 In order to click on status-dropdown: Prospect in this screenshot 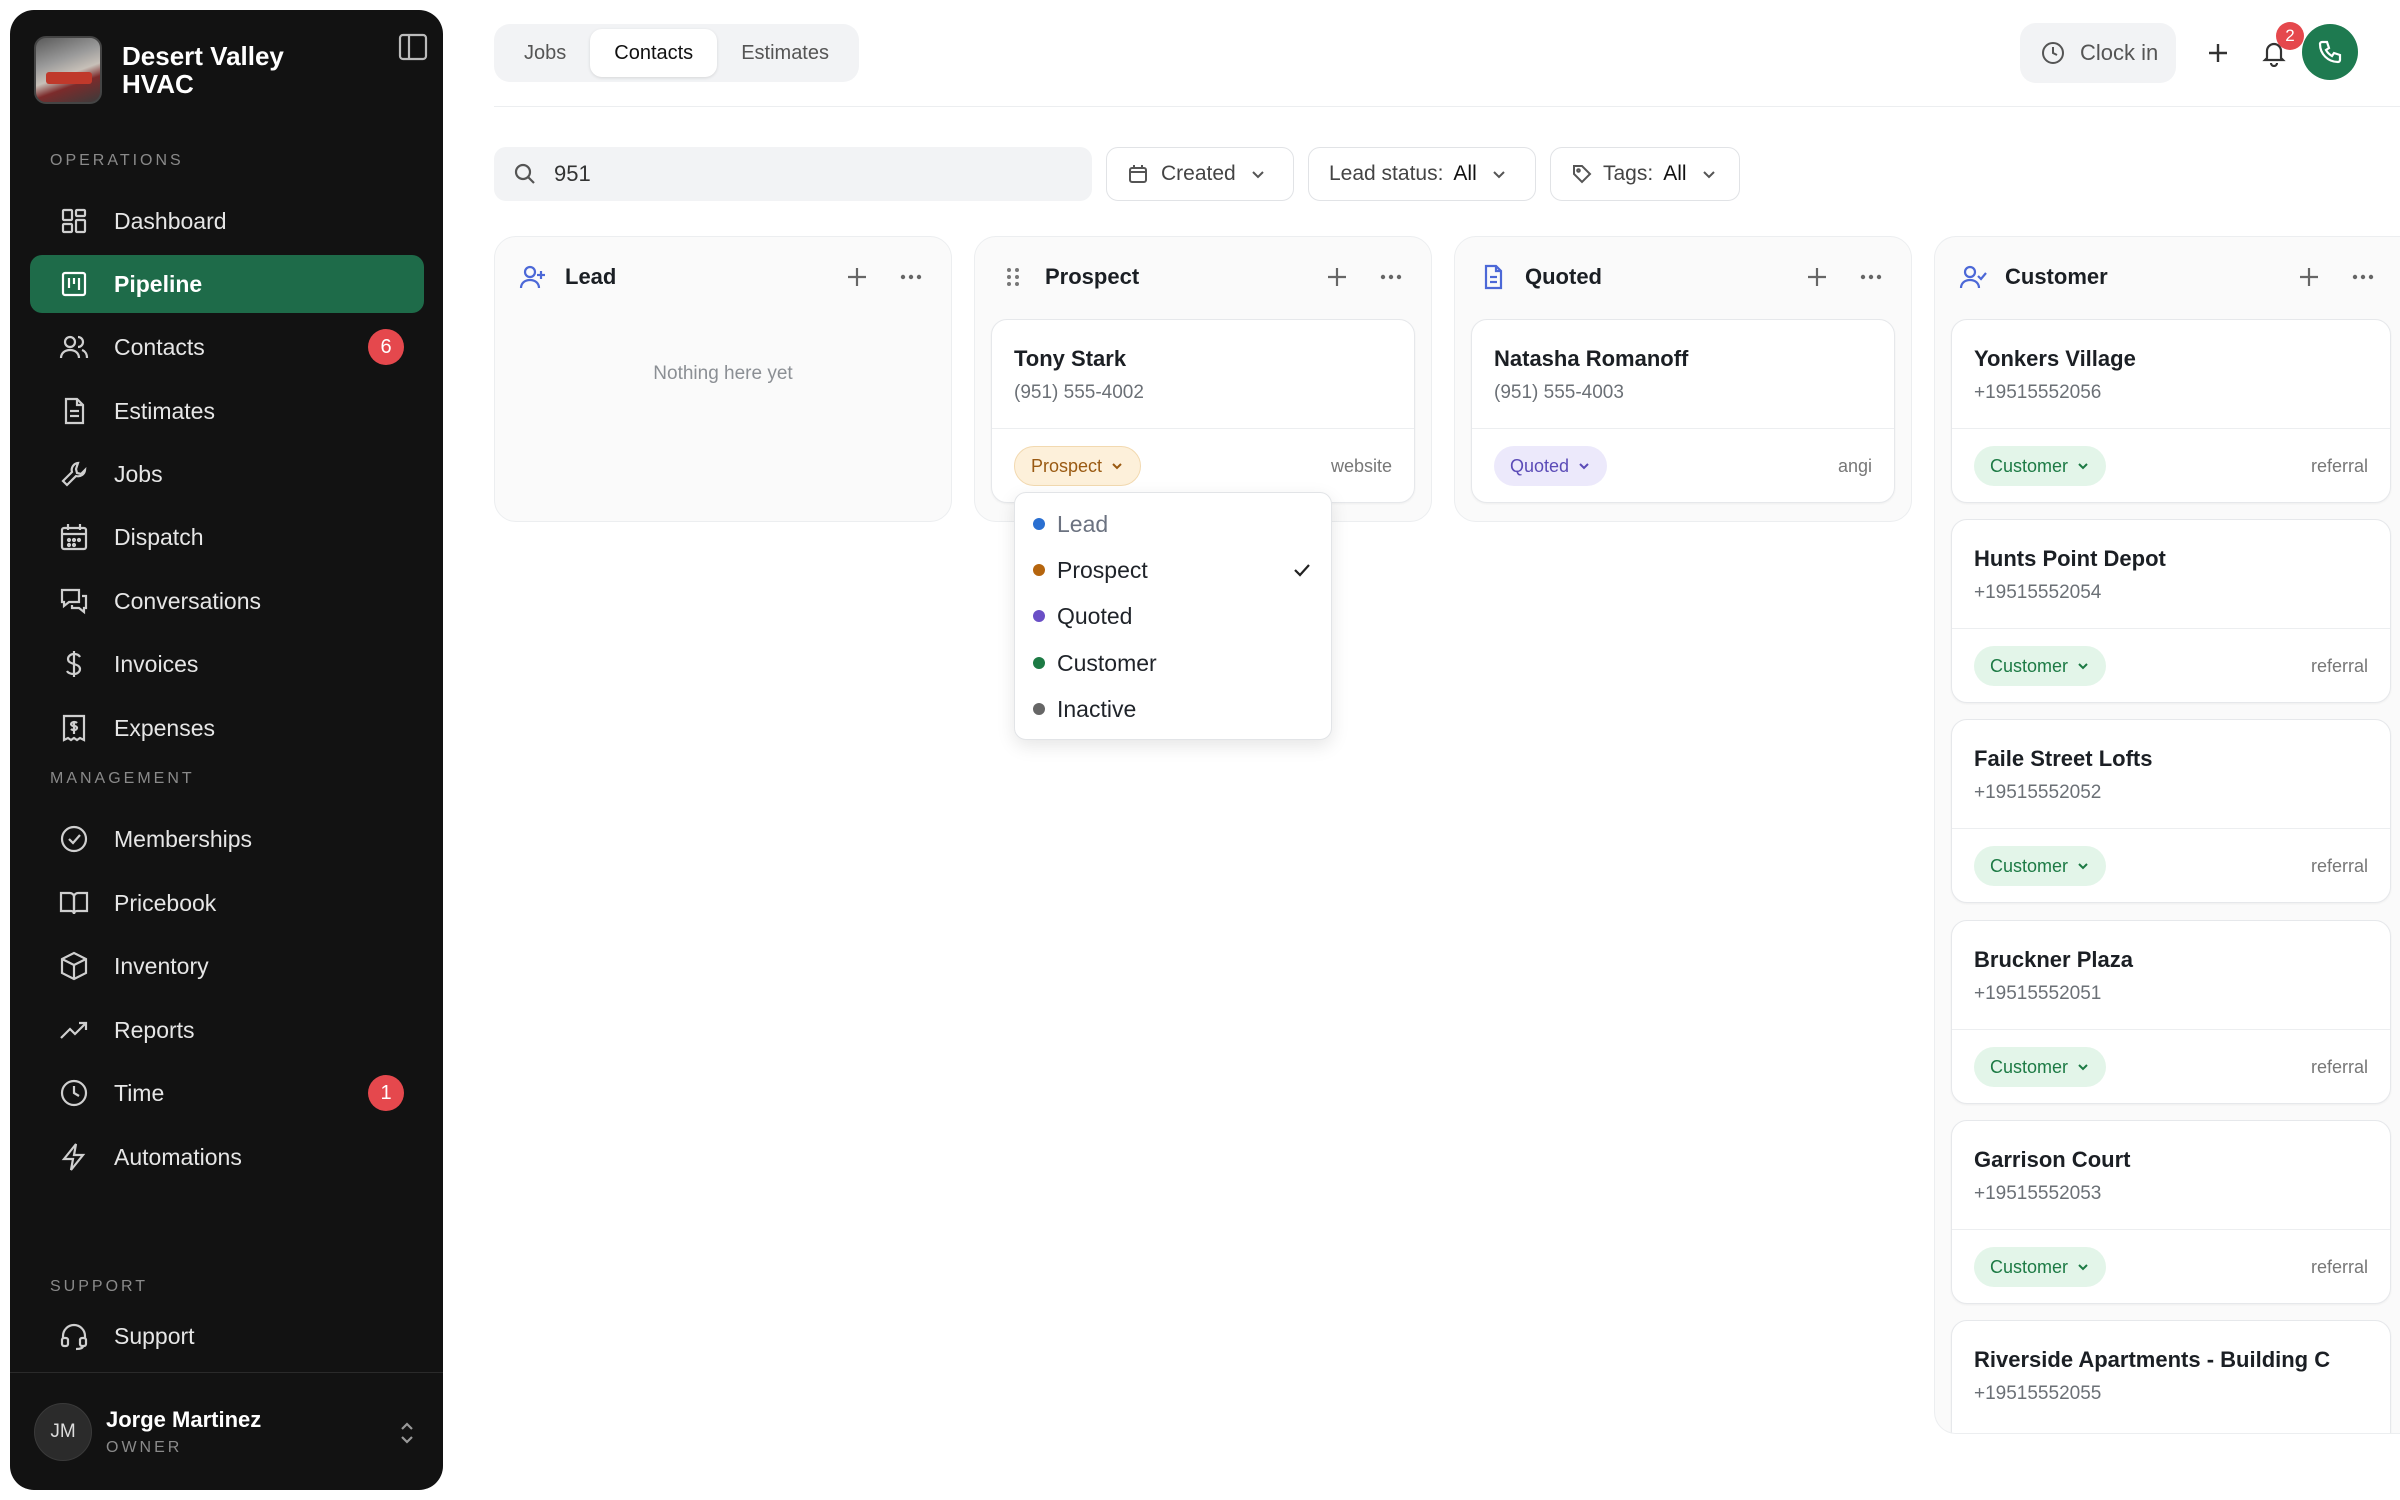, I will do `click(1078, 466)`.